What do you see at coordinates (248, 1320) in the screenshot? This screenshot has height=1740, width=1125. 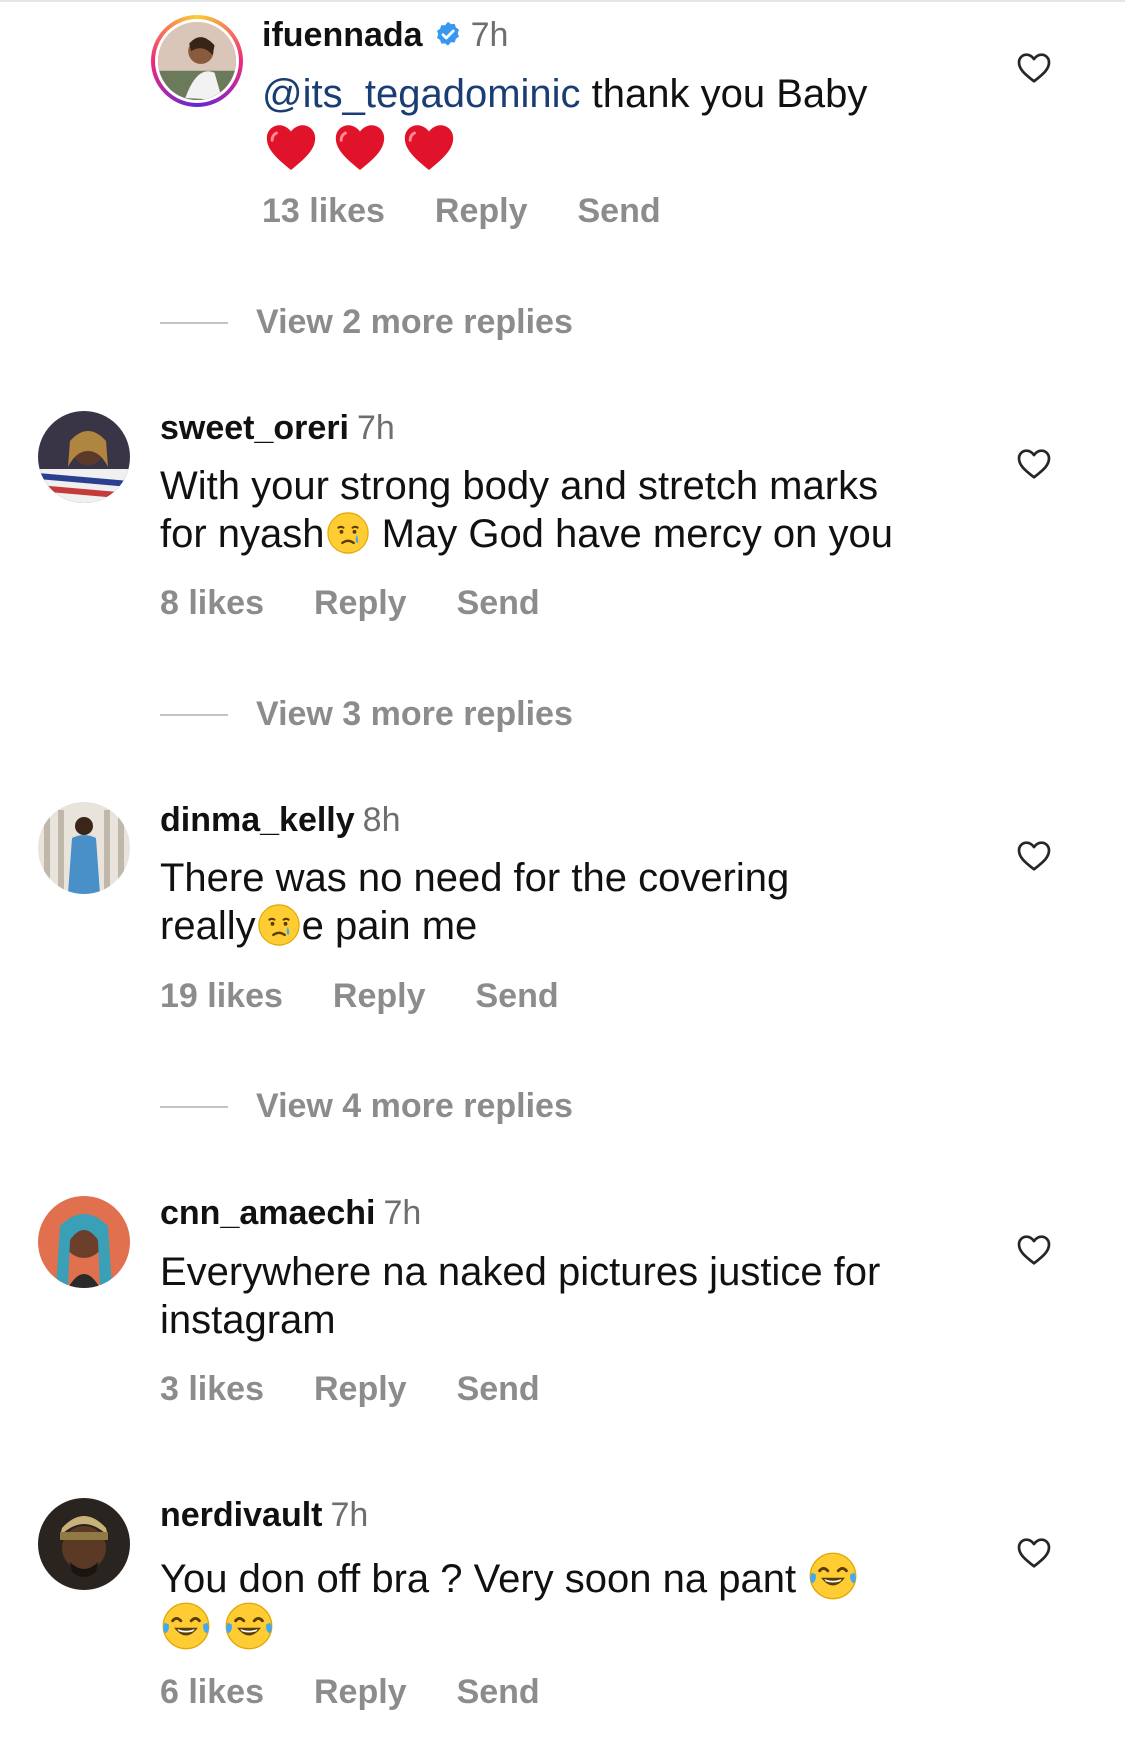 I see `comment-text-line-2: instagram` at bounding box center [248, 1320].